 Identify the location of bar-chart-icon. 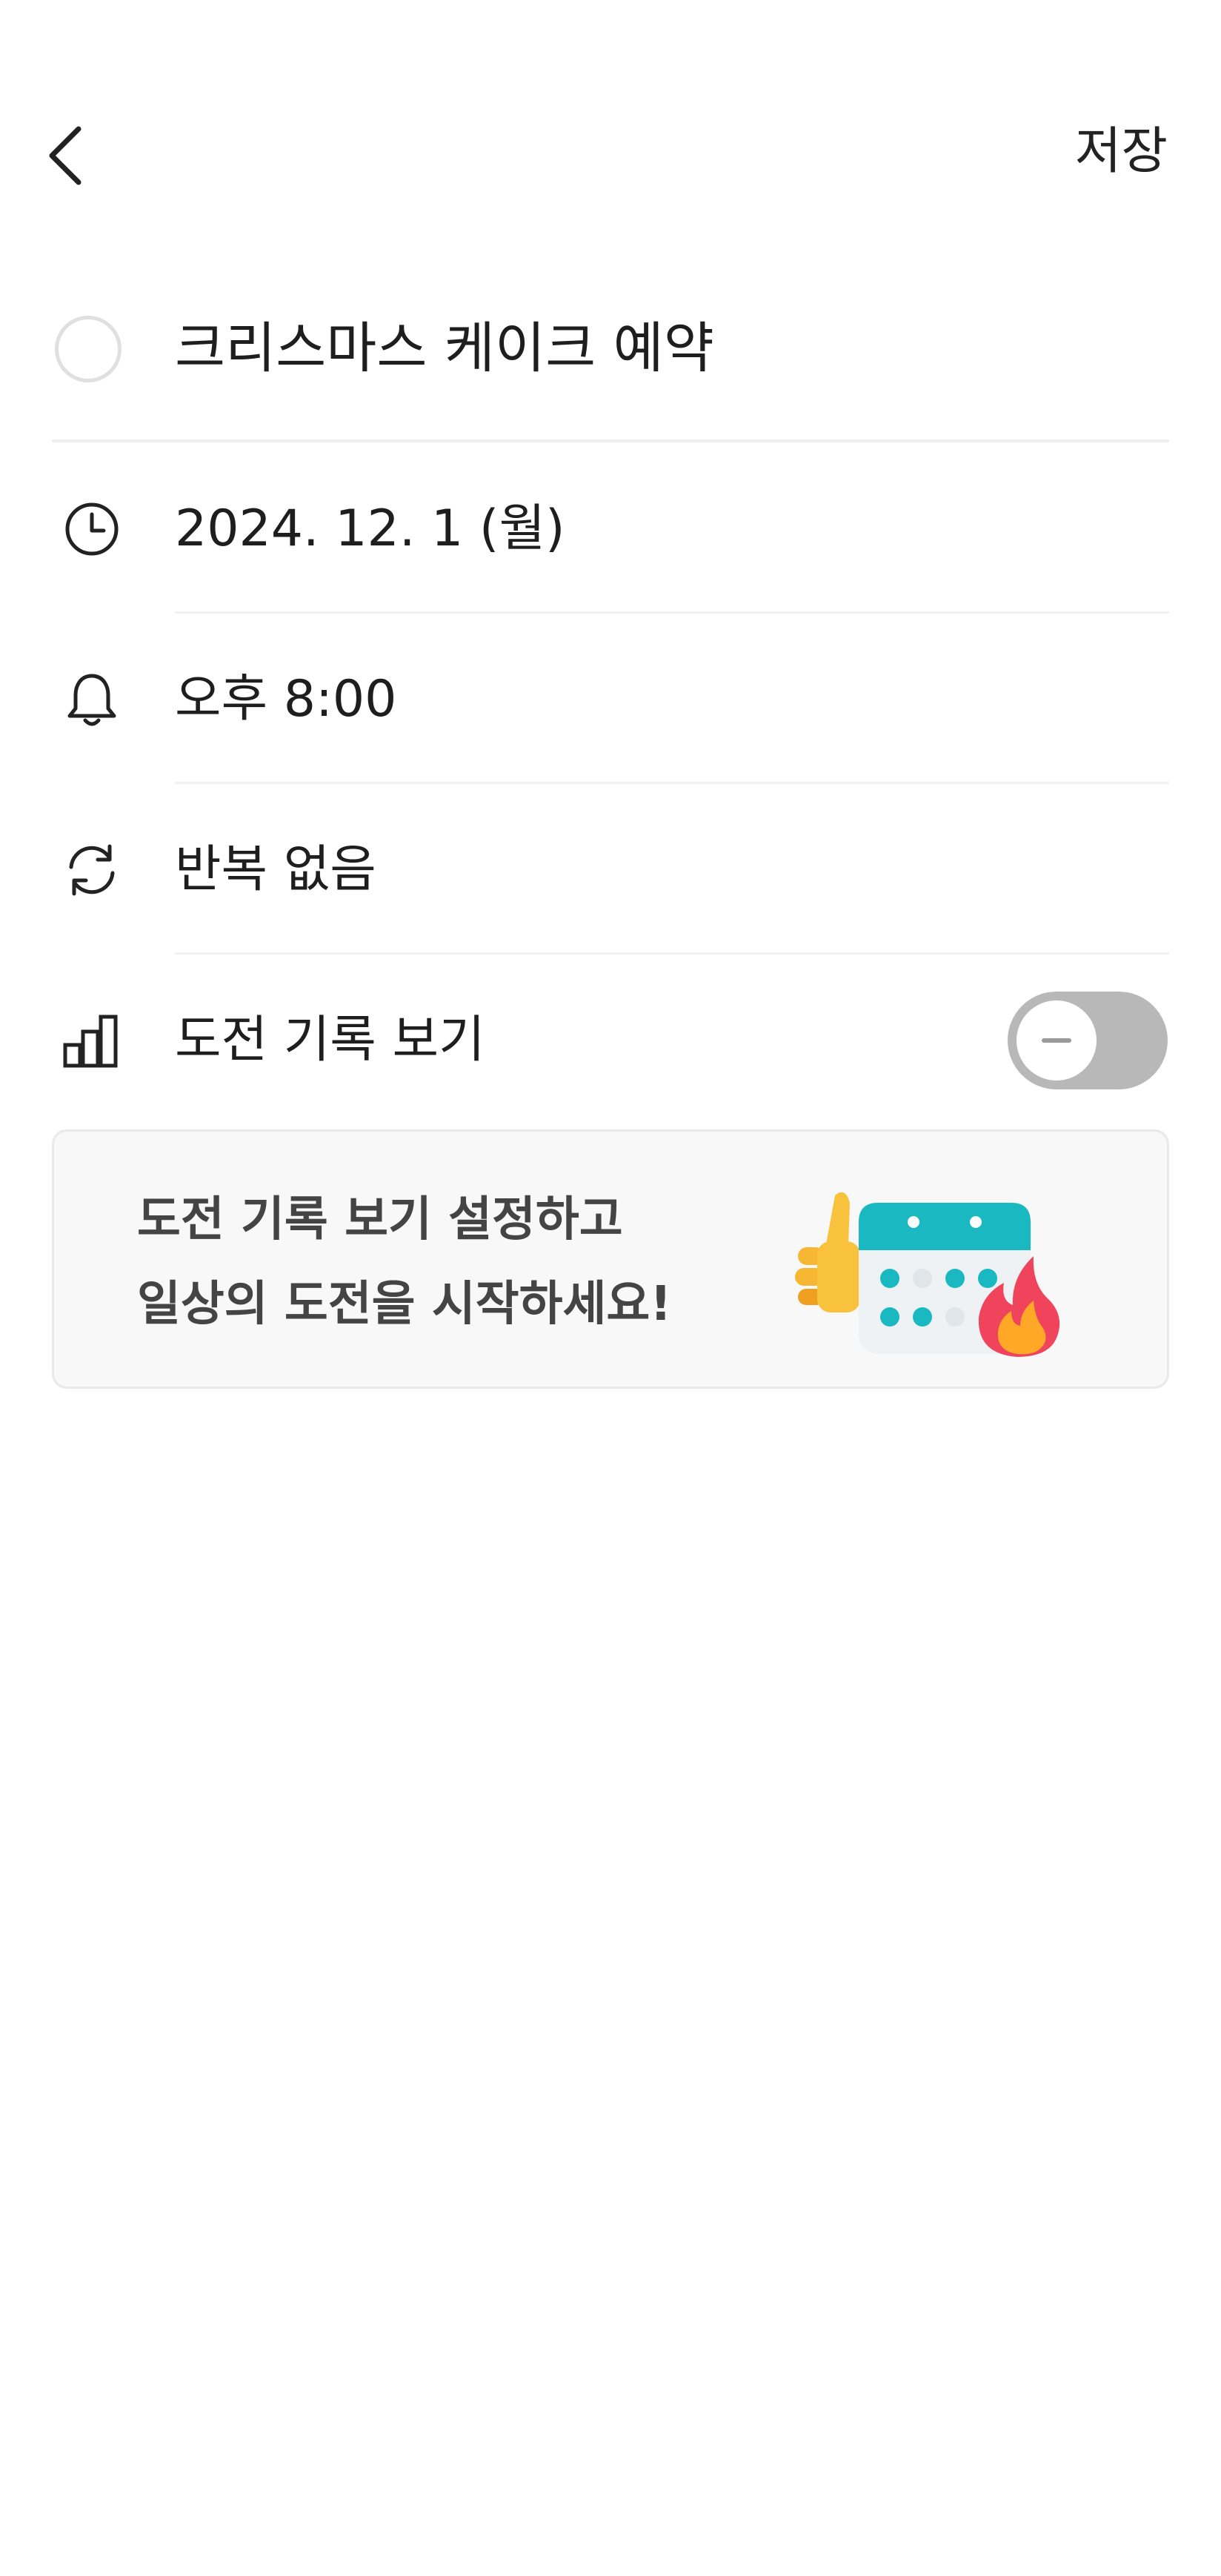
(91, 1040).